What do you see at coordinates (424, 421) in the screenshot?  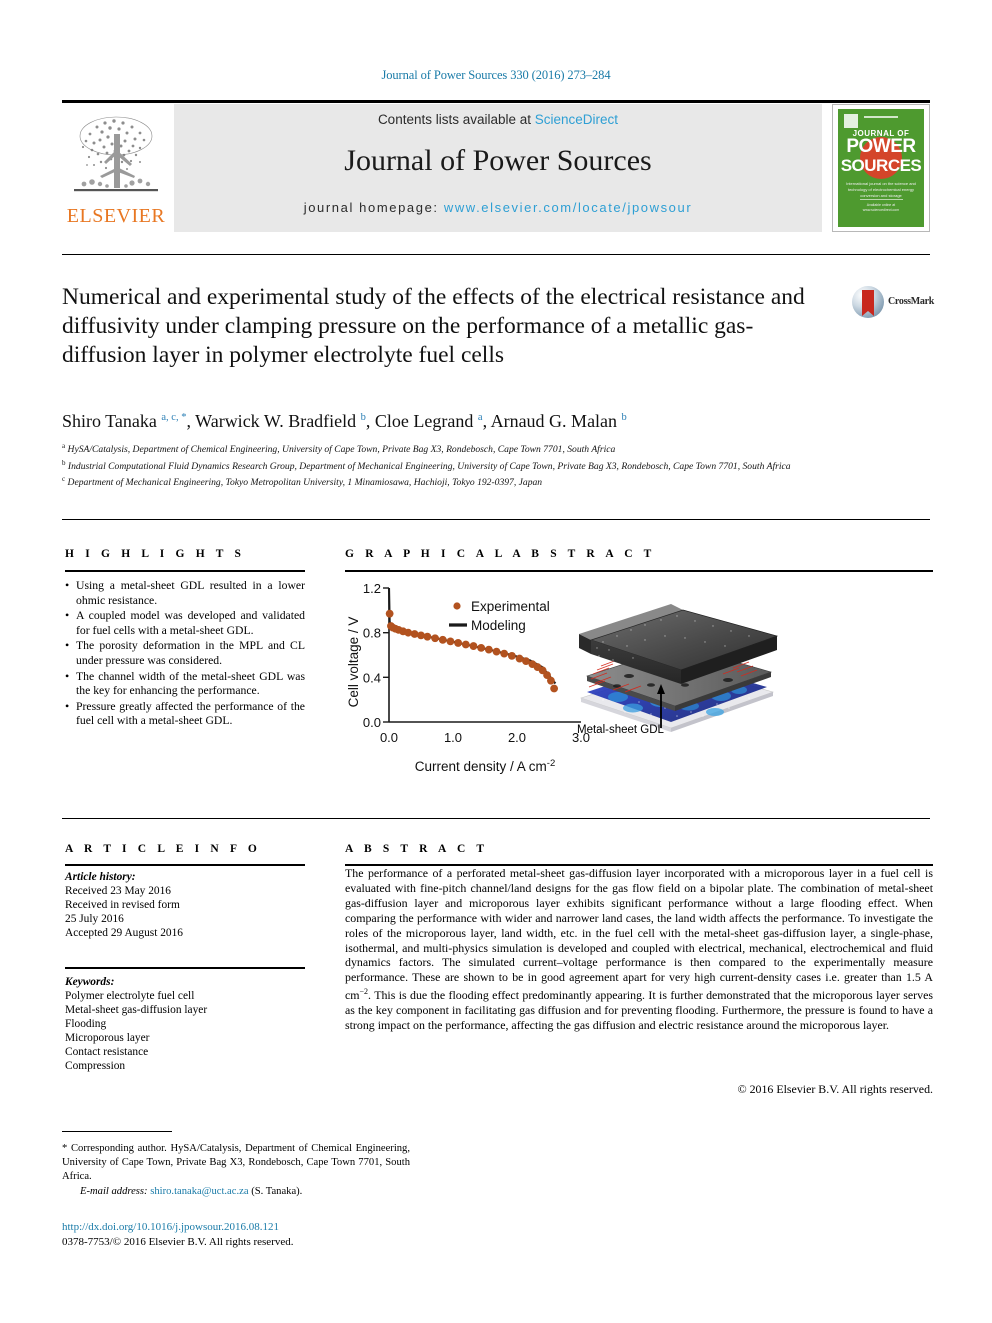 I see `author-name: Cloe Legrand` at bounding box center [424, 421].